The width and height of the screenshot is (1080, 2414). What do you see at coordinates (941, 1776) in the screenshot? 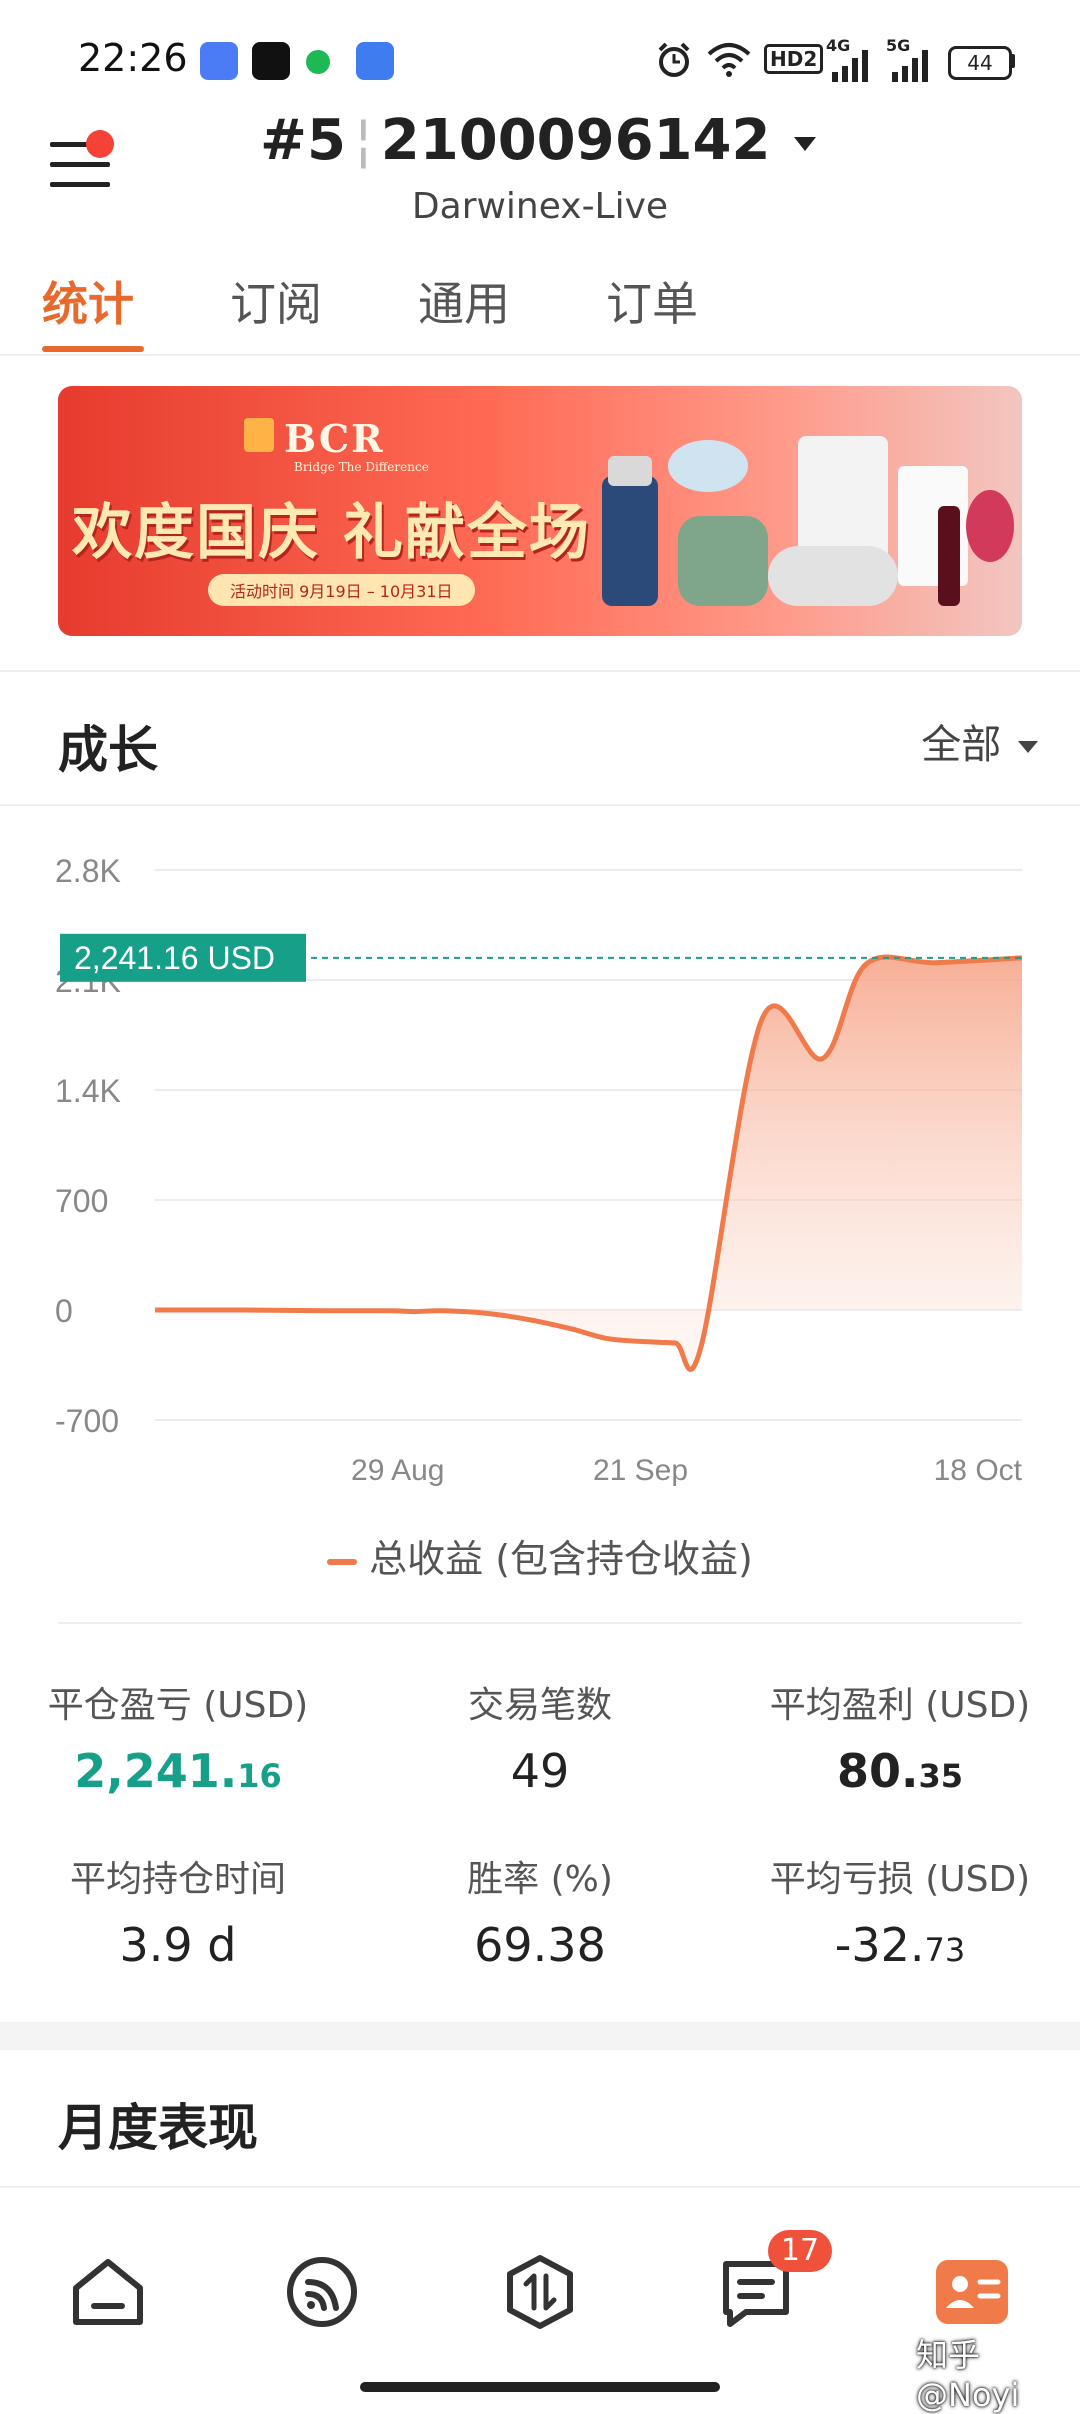
I see `stat-value-dec: 35` at bounding box center [941, 1776].